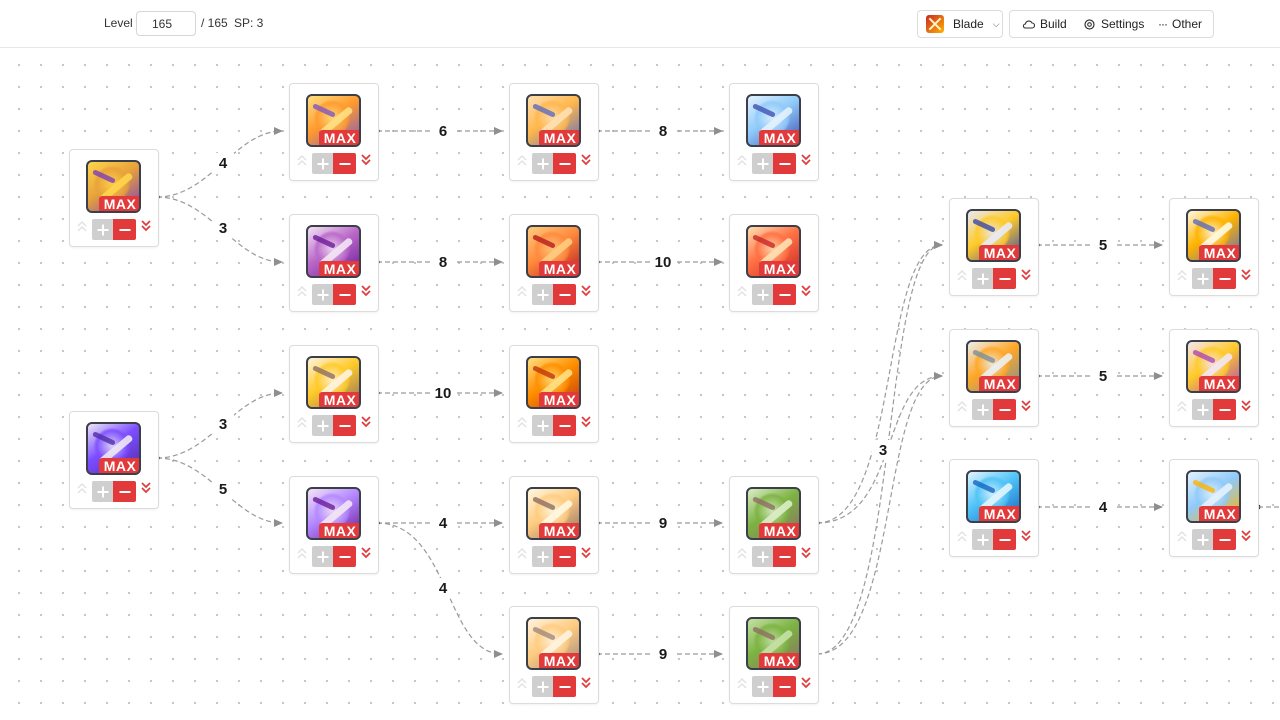 The image size is (1280, 720). I want to click on class-select: Blade ⌵, so click(960, 24).